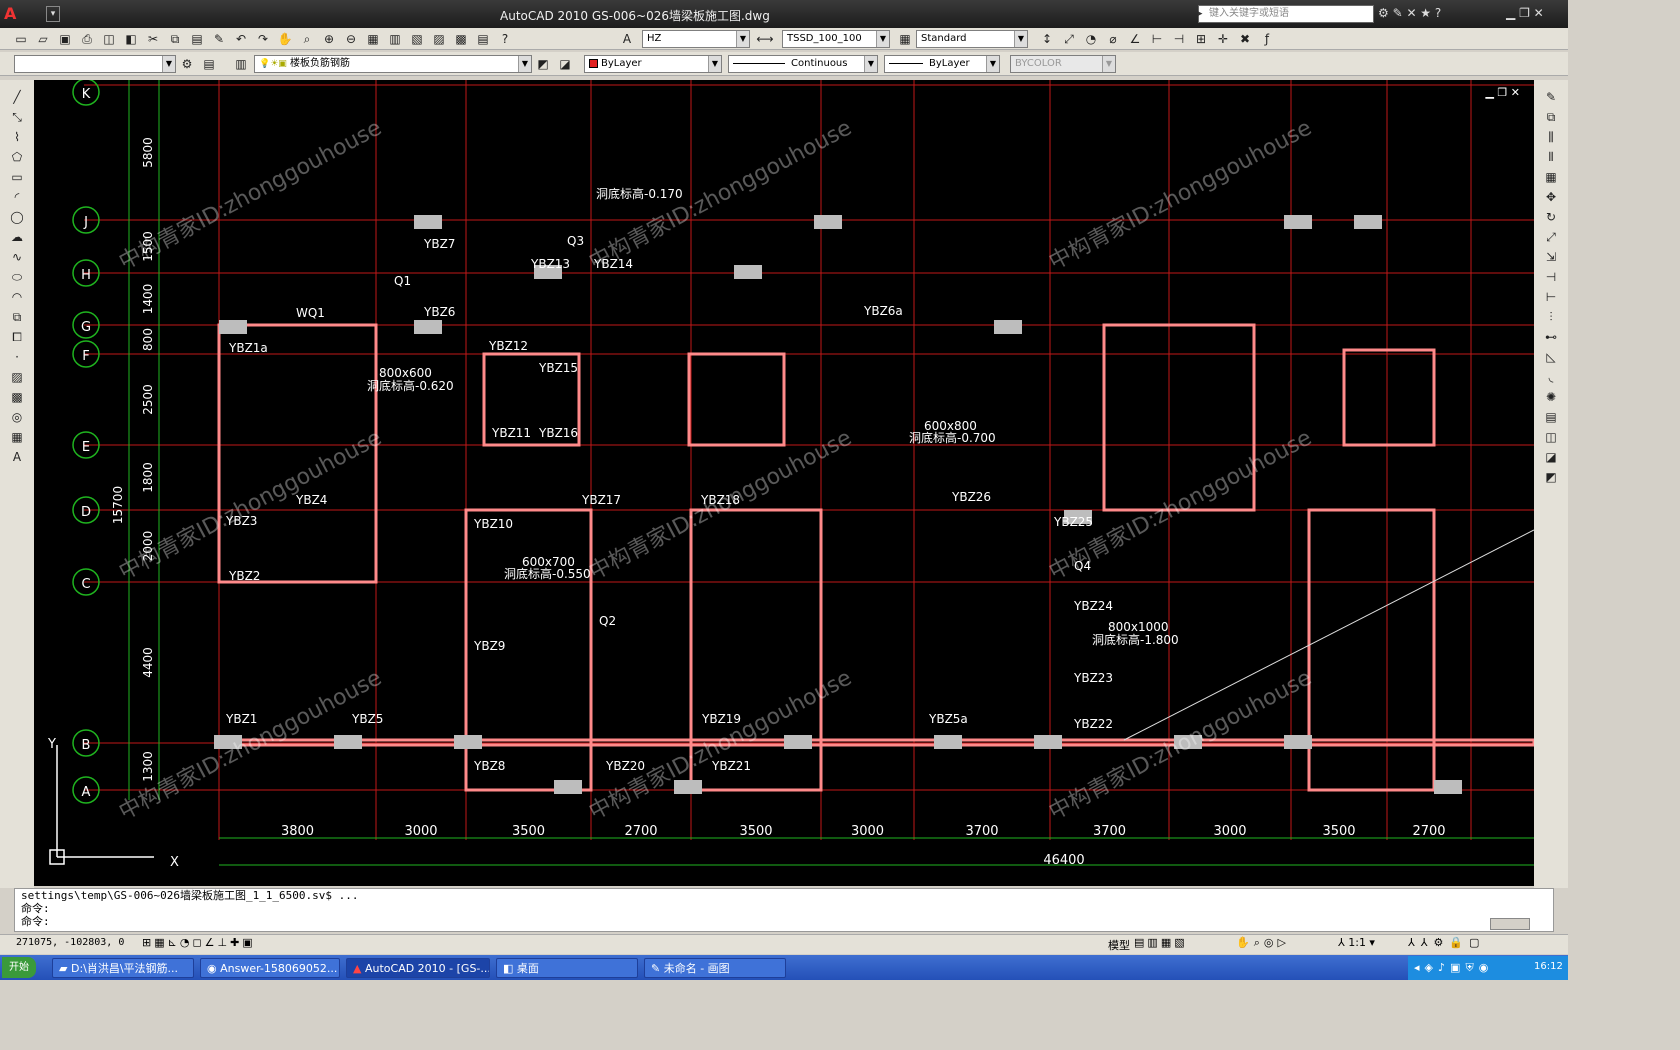 The image size is (1680, 1050). What do you see at coordinates (175, 39) in the screenshot?
I see `copy-icon: ⧉` at bounding box center [175, 39].